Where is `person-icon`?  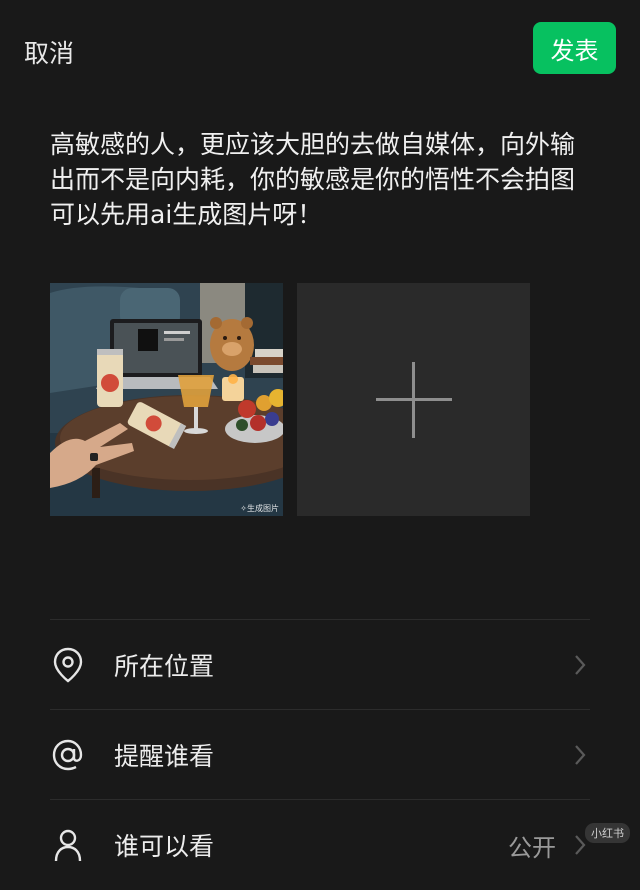
person-icon is located at coordinates (68, 845).